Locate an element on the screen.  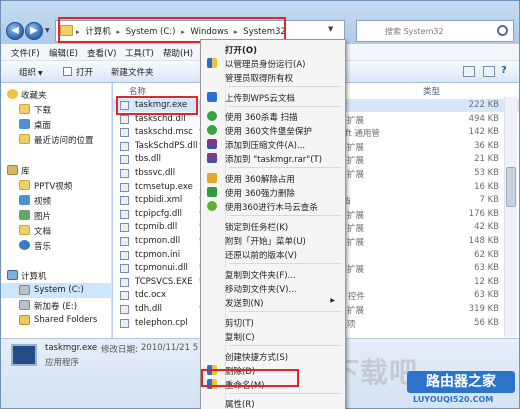
menu-tools: 工具(T) is located at coordinates (139, 53).